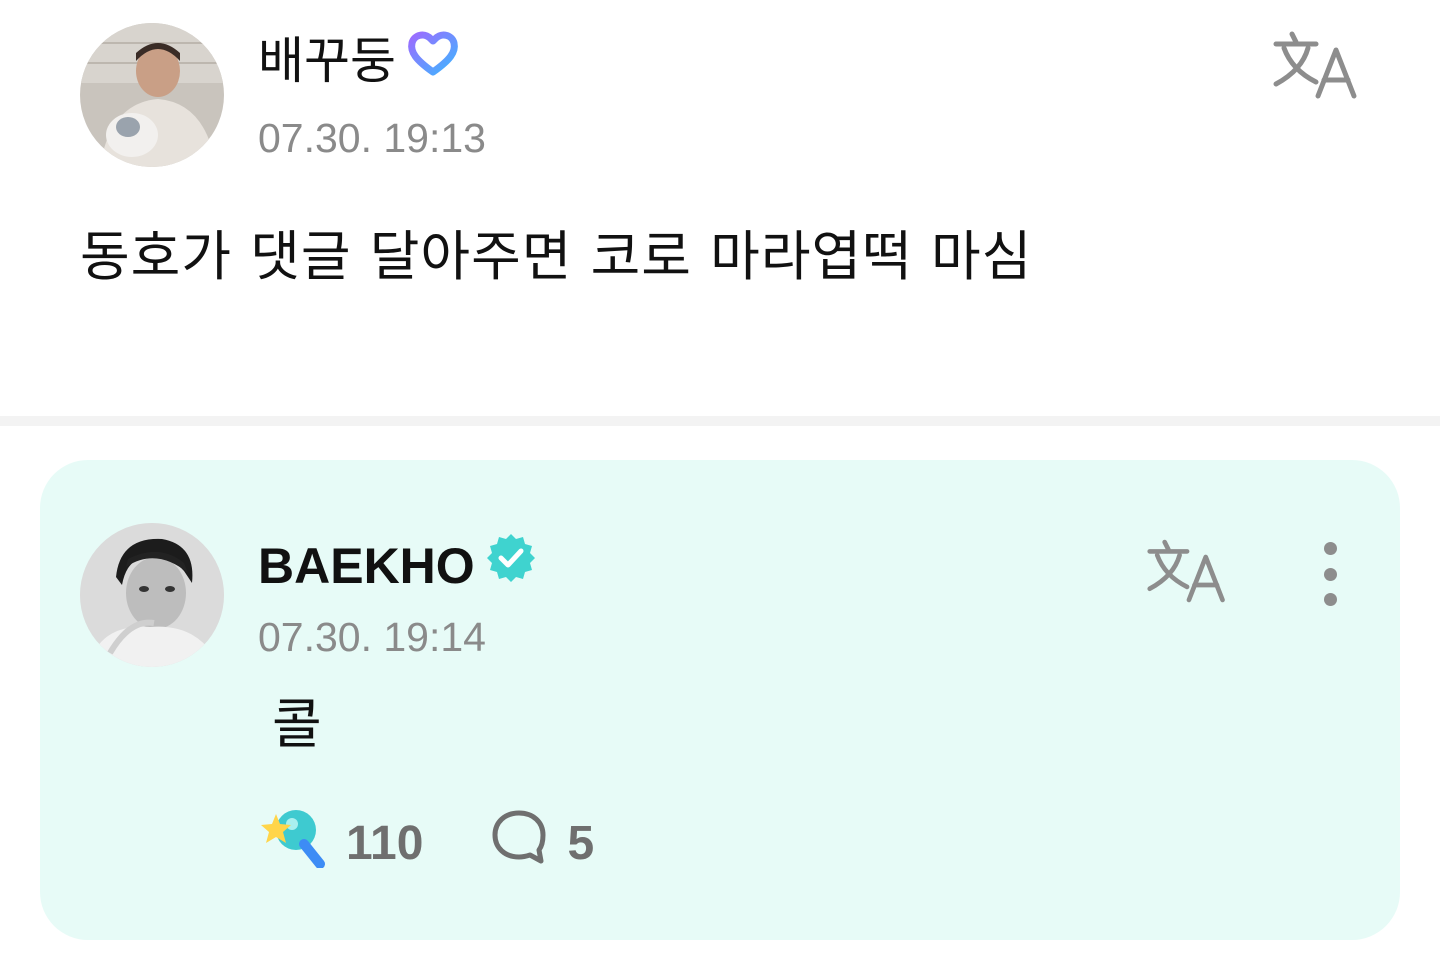 The height and width of the screenshot is (967, 1440). What do you see at coordinates (372, 637) in the screenshot?
I see `reply-timestamp: 07.30. 19:14` at bounding box center [372, 637].